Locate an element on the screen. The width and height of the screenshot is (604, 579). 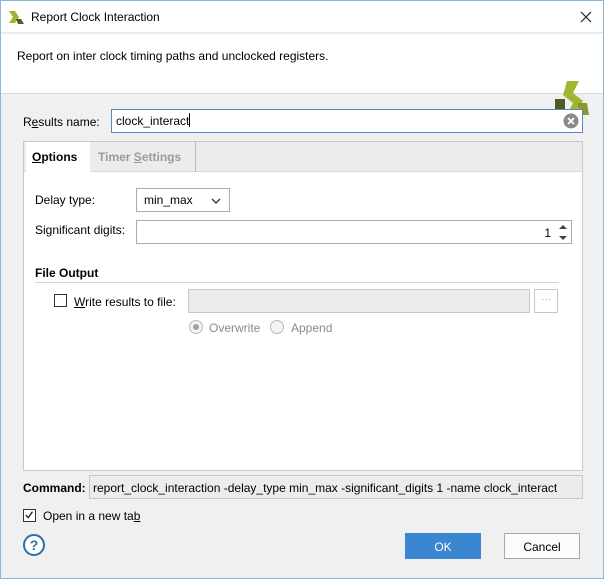
spin-down-icon is located at coordinates (563, 238).